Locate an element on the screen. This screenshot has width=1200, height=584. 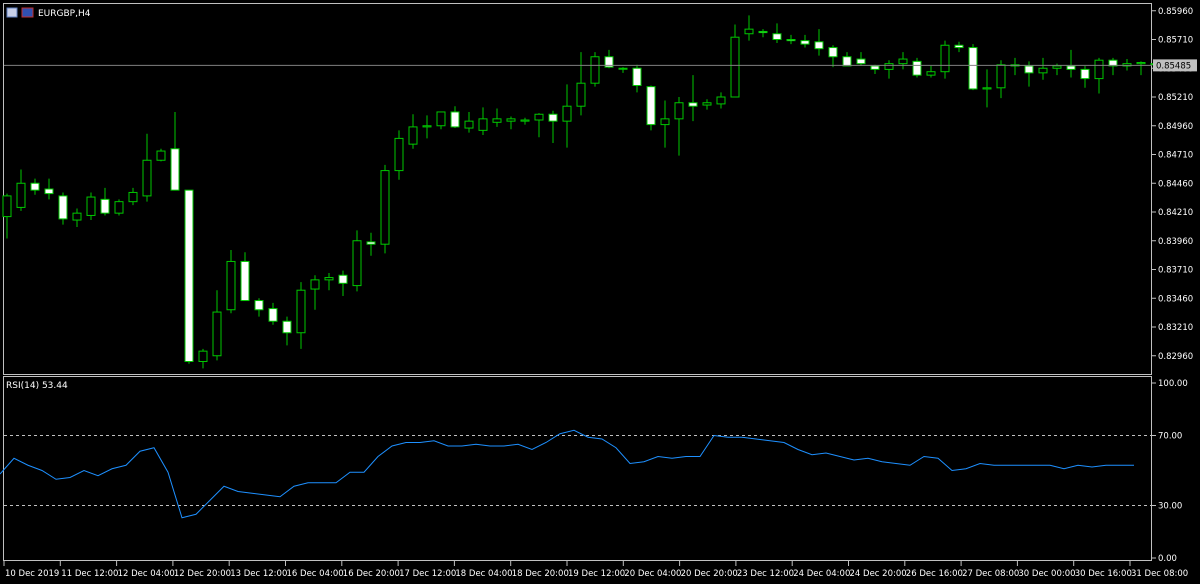
price-tick-label: 0.85710 is located at coordinates (1175, 41).